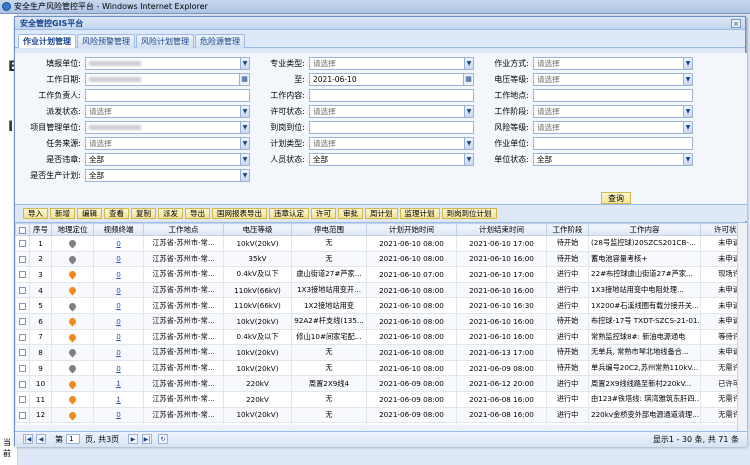 This screenshot has height=465, width=750. Describe the element at coordinates (197, 213) in the screenshot. I see `export-button: 导出` at that location.